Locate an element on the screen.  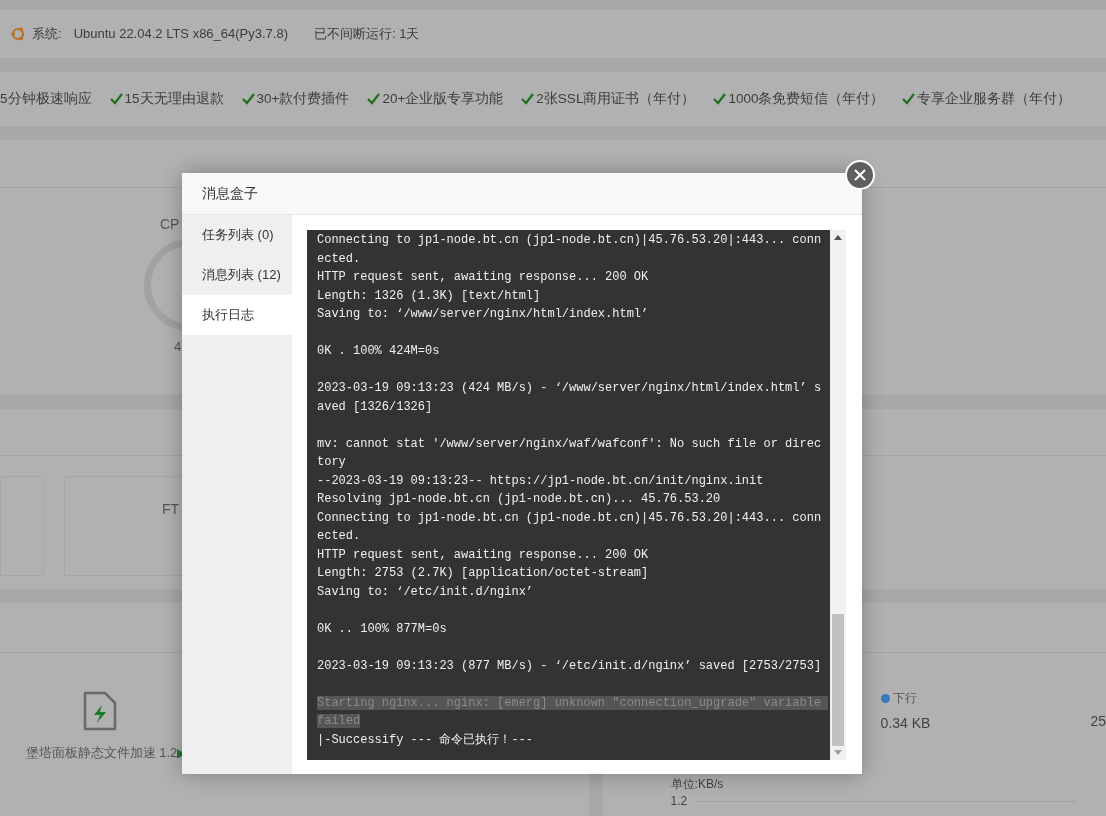
nav-tab: 执行日志 is located at coordinates (237, 315).